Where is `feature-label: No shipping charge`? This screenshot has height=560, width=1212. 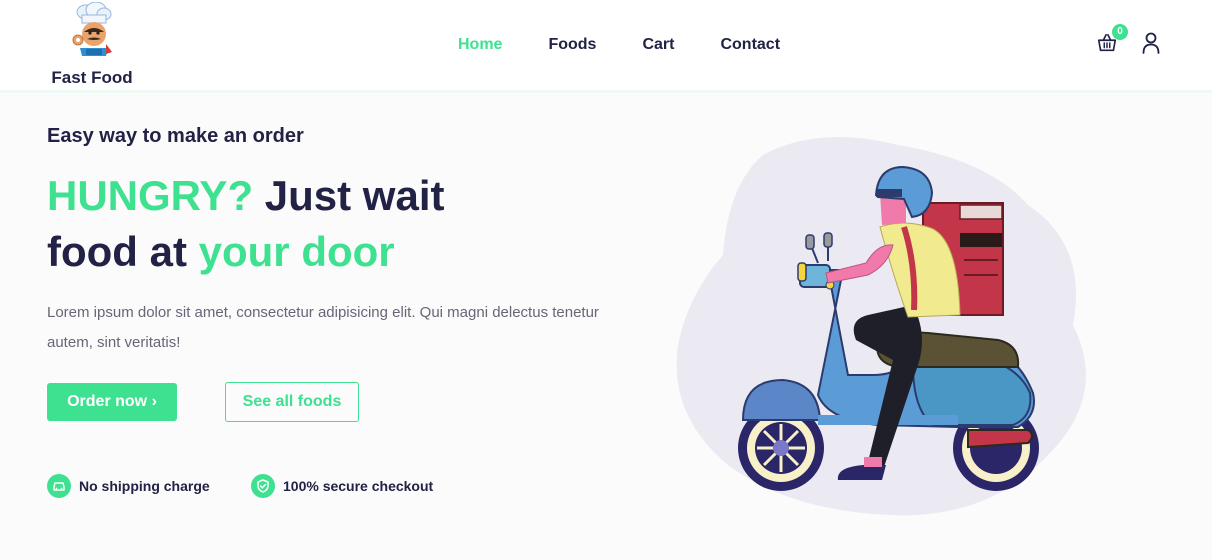 feature-label: No shipping charge is located at coordinates (144, 486).